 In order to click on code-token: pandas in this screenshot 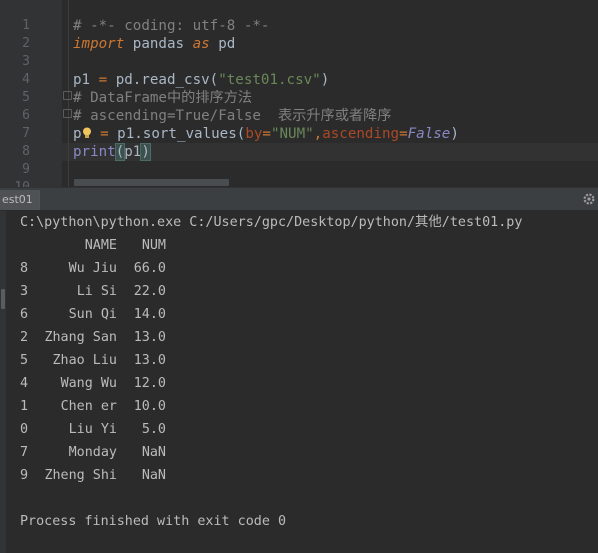, I will do `click(158, 44)`.